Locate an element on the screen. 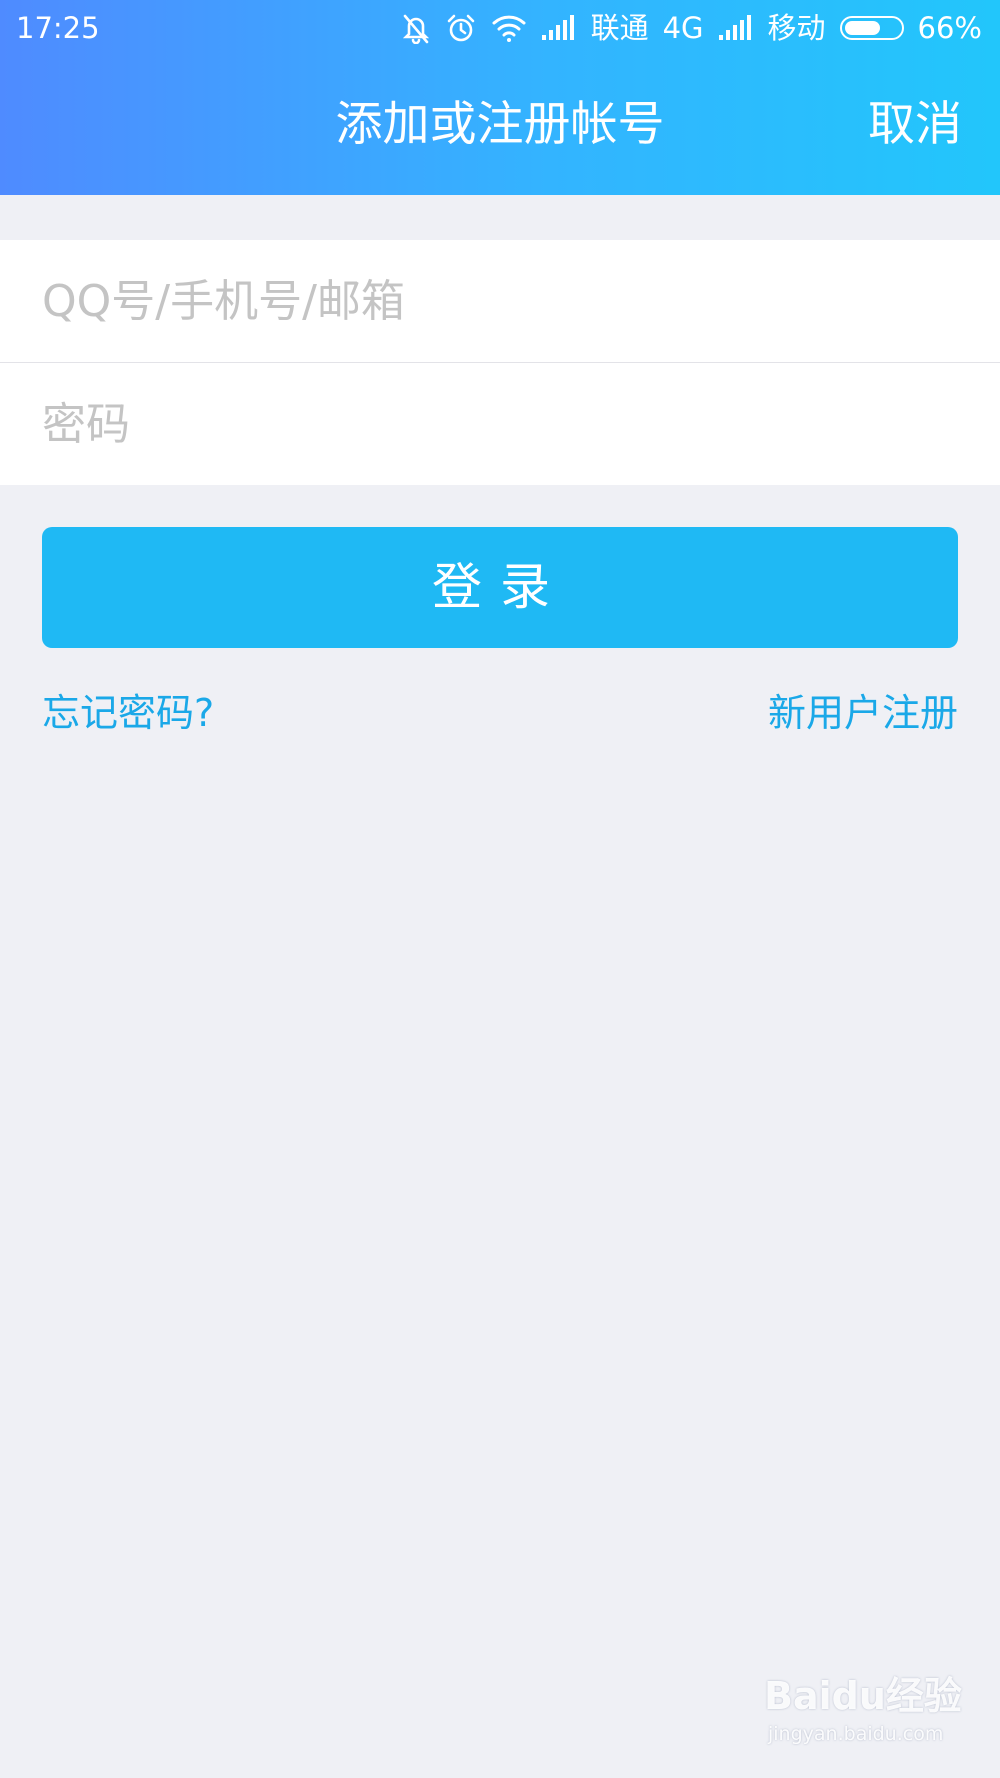 The width and height of the screenshot is (1000, 1778). login-button: 登录 is located at coordinates (500, 587).